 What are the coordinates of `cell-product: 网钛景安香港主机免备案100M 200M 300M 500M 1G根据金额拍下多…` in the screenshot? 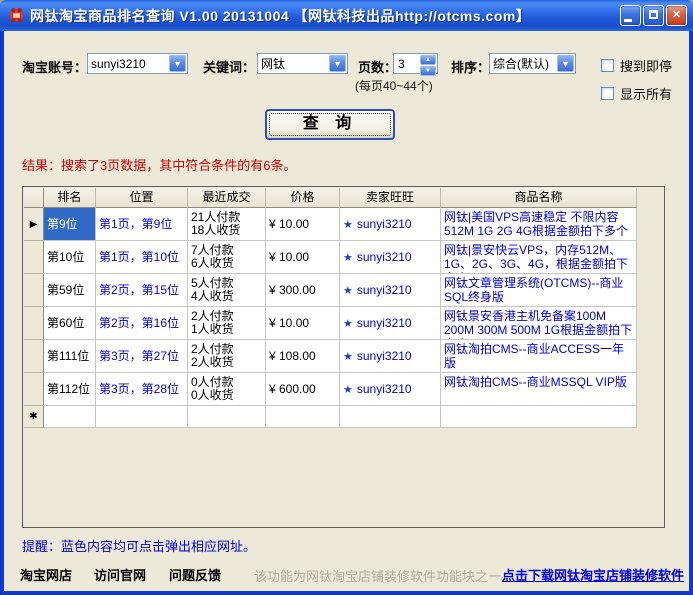 It's located at (539, 323).